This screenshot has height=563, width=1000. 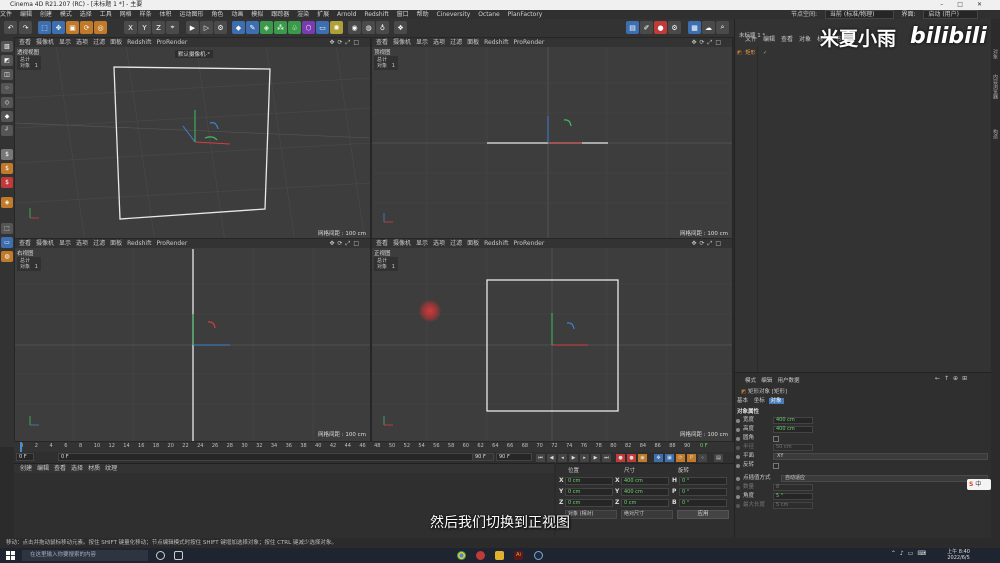 What do you see at coordinates (7, 74) in the screenshot?
I see `texture-mode-icon: ◫` at bounding box center [7, 74].